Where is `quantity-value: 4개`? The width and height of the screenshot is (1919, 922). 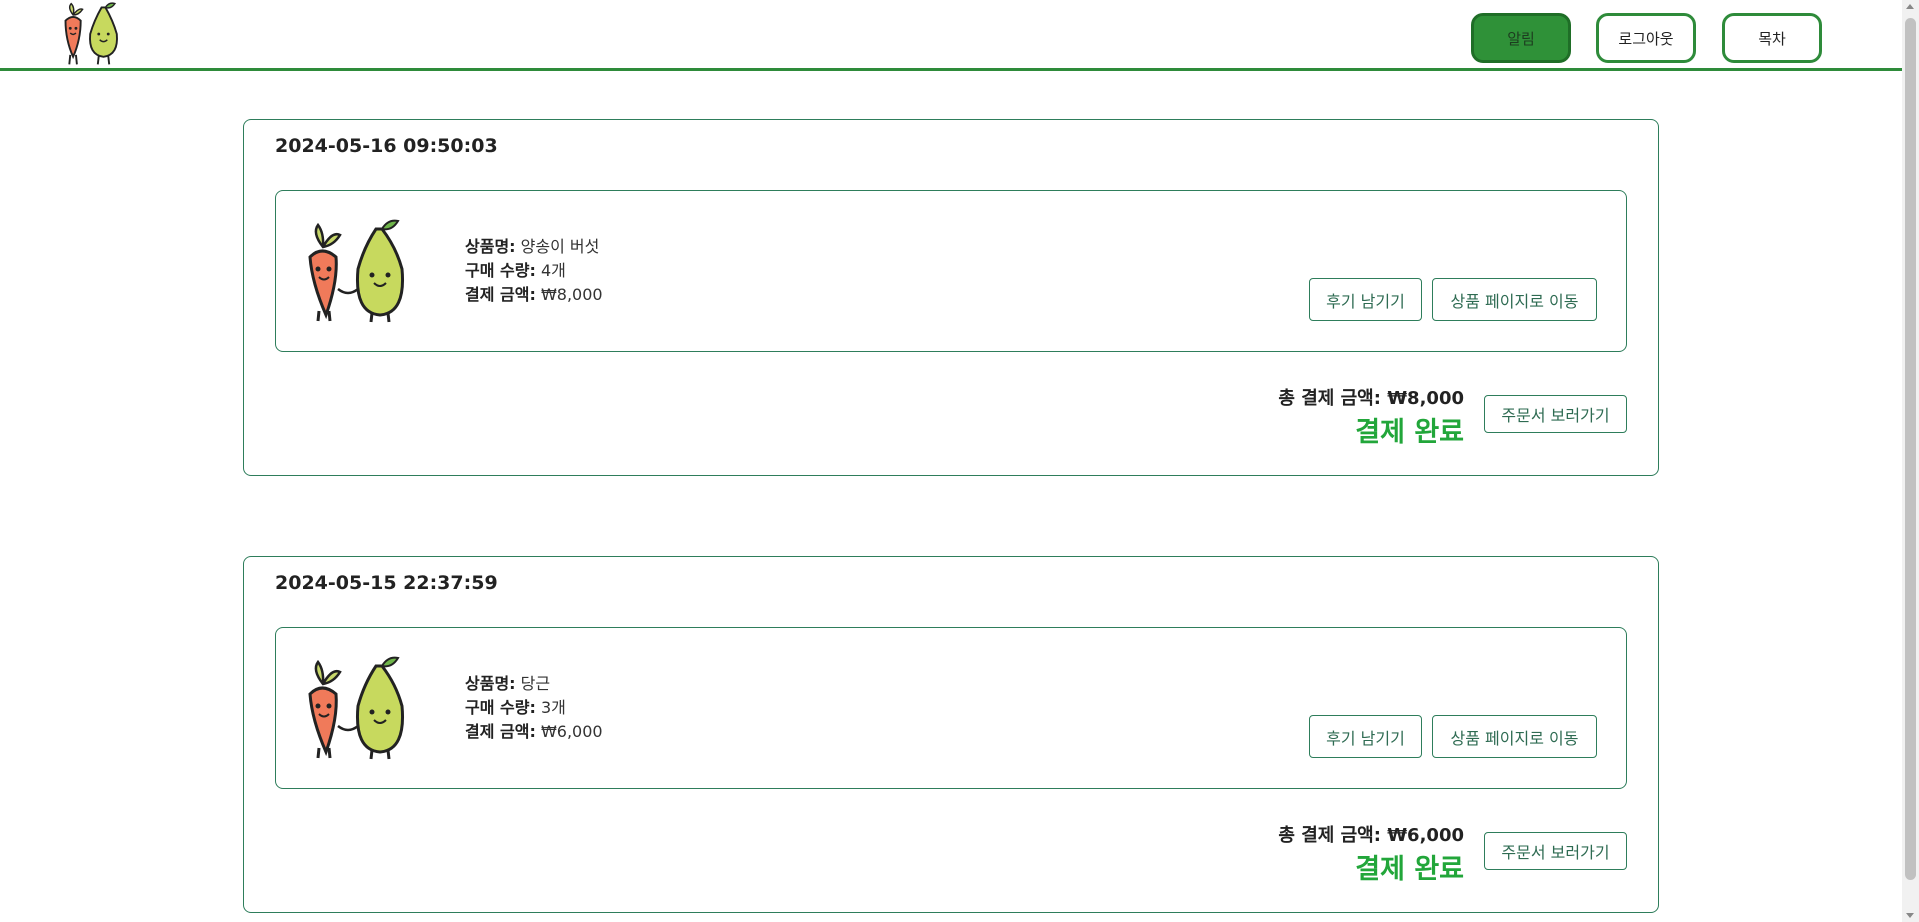
quantity-value: 4개 is located at coordinates (553, 270).